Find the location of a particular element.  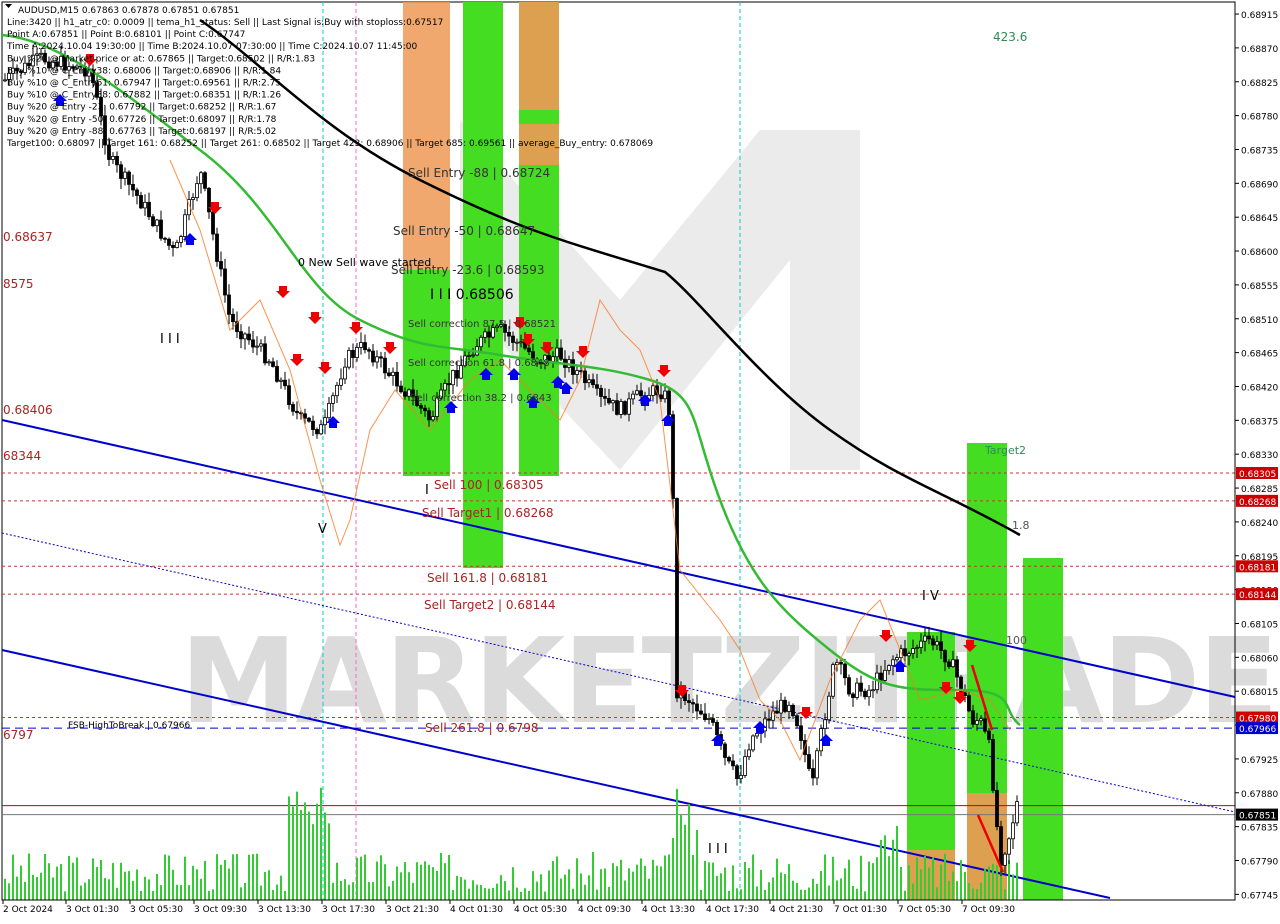

y-tick-label: 0.68465 is located at coordinates (1259, 355).